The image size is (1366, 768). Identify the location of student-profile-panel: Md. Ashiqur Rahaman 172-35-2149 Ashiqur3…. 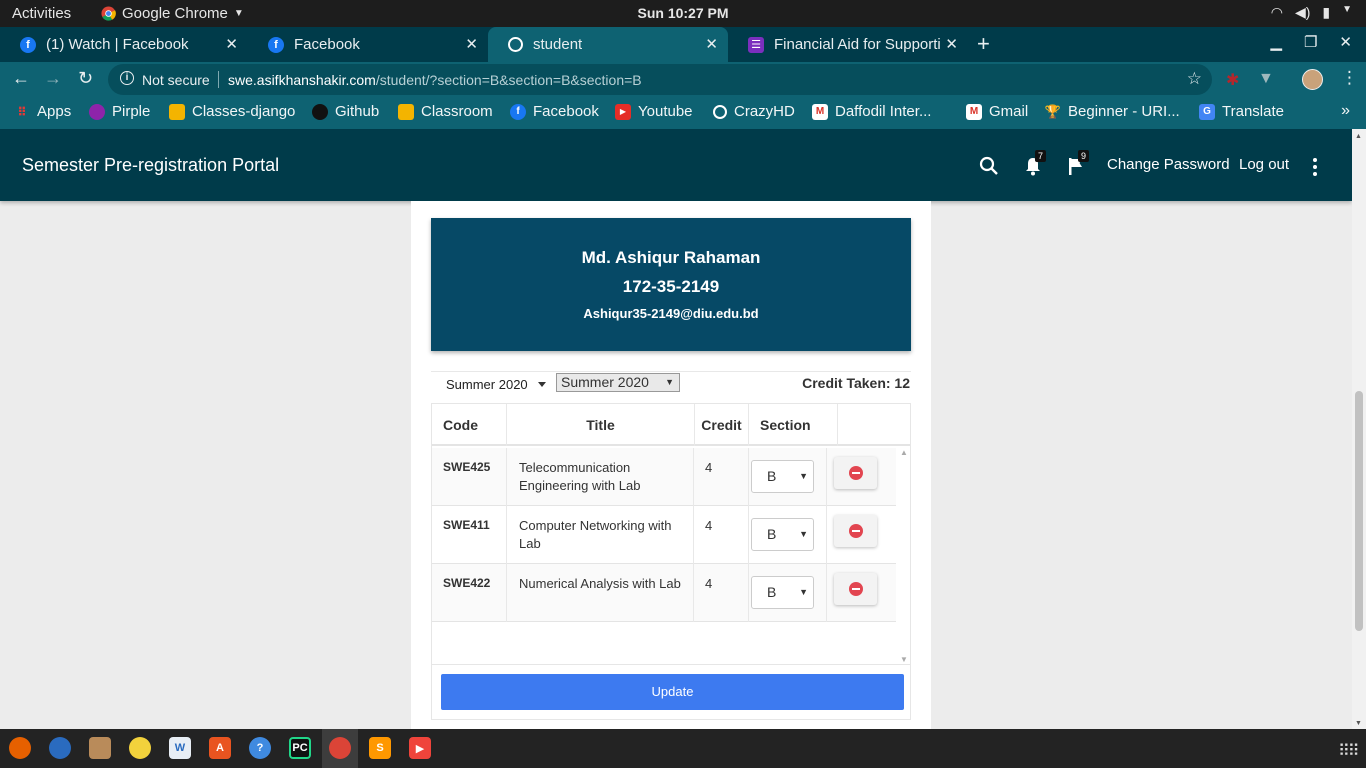
(671, 284).